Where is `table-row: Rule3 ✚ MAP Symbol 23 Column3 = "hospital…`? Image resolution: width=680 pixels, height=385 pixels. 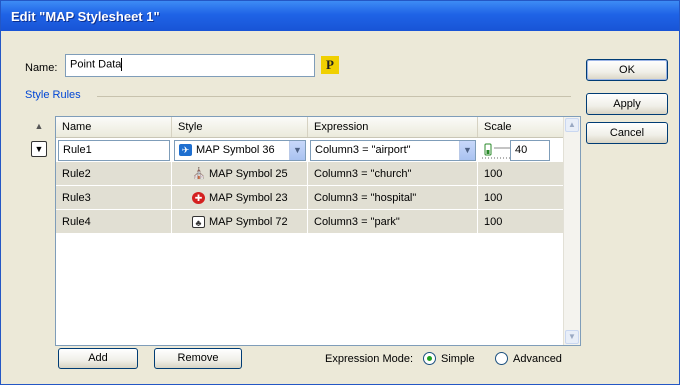
table-row: Rule3 ✚ MAP Symbol 23 Column3 = "hospital… is located at coordinates (310, 198).